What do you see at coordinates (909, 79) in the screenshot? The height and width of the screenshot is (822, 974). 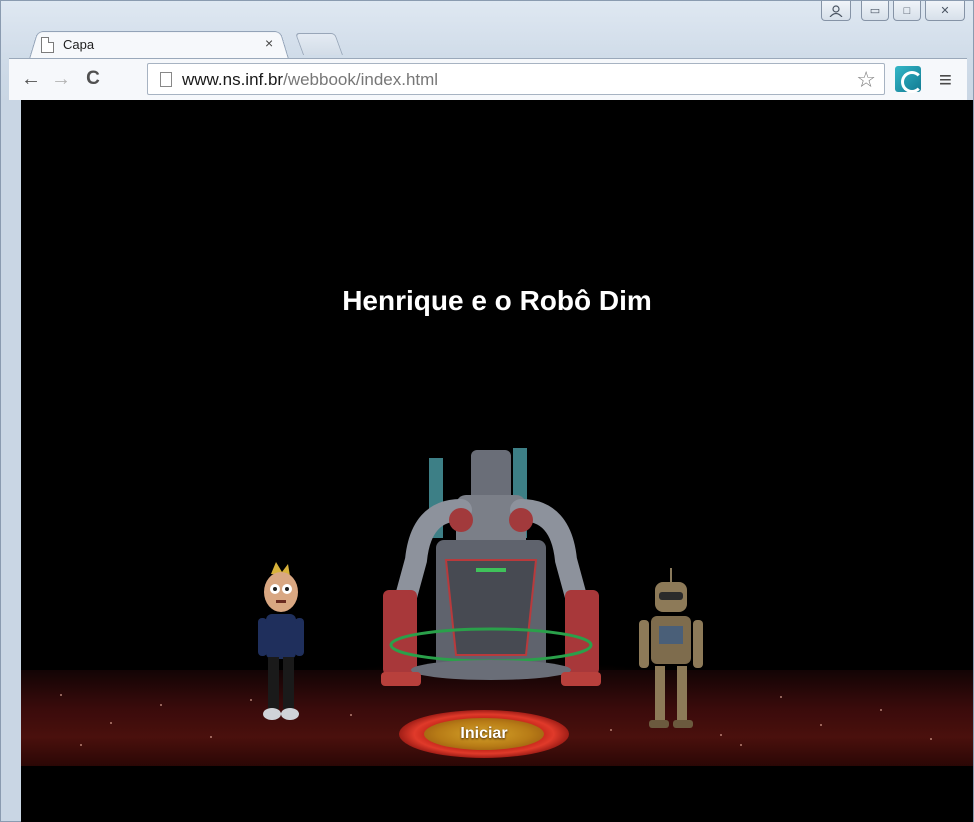 I see `extension-icon` at bounding box center [909, 79].